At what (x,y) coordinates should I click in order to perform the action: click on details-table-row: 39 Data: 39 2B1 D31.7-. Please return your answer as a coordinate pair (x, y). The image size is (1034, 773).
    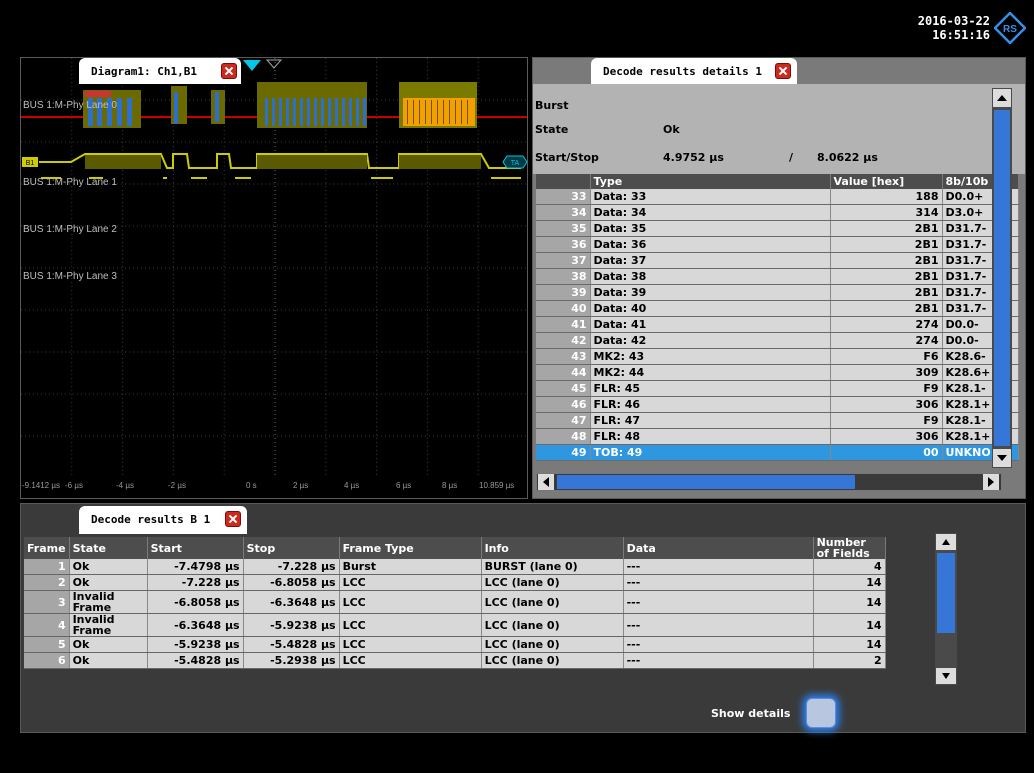
    Looking at the image, I should click on (777, 292).